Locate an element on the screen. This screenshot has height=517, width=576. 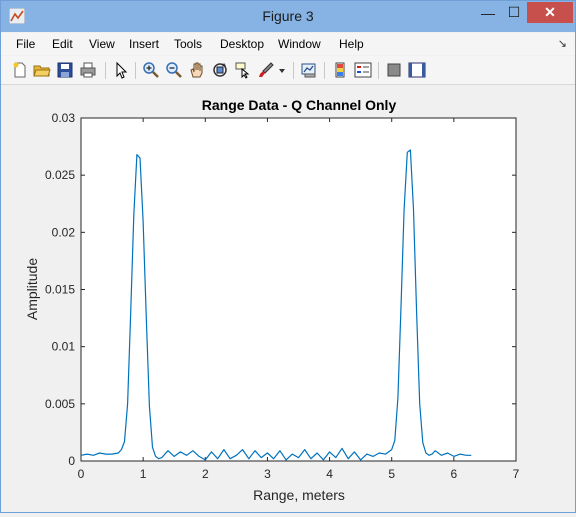
show-plot-tools-icon is located at coordinates (417, 70).